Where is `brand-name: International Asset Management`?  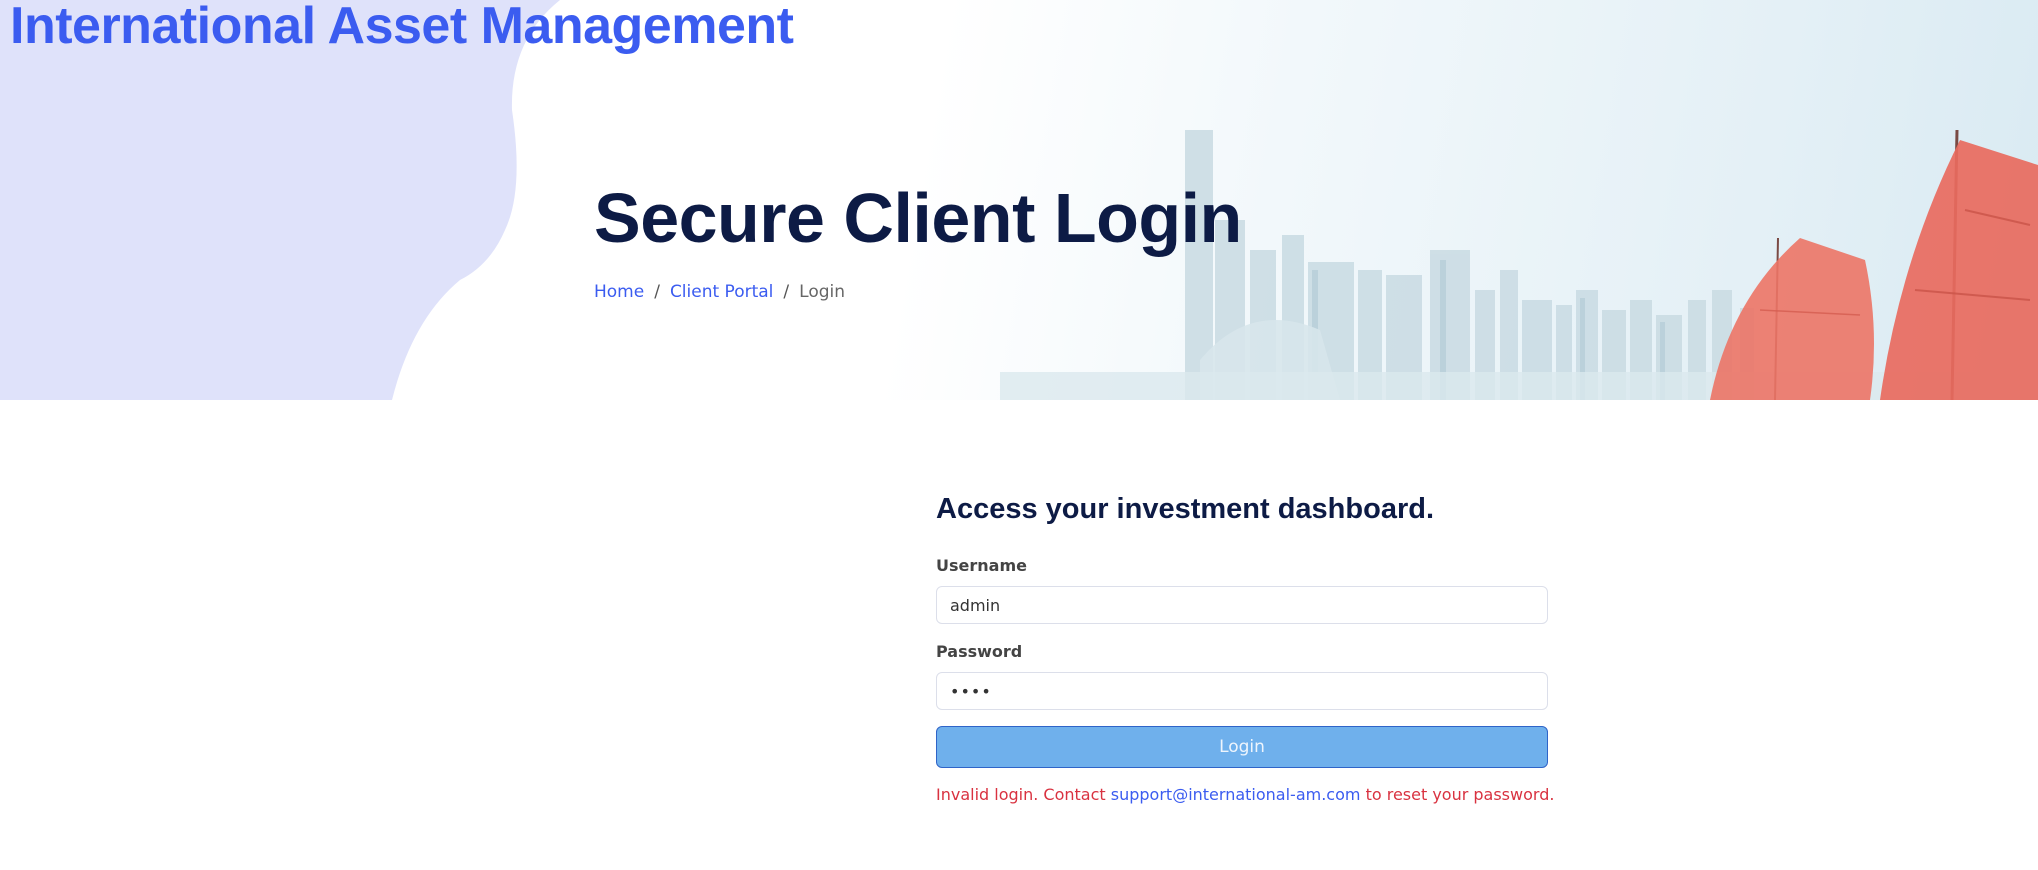
brand-name: International Asset Management is located at coordinates (402, 28).